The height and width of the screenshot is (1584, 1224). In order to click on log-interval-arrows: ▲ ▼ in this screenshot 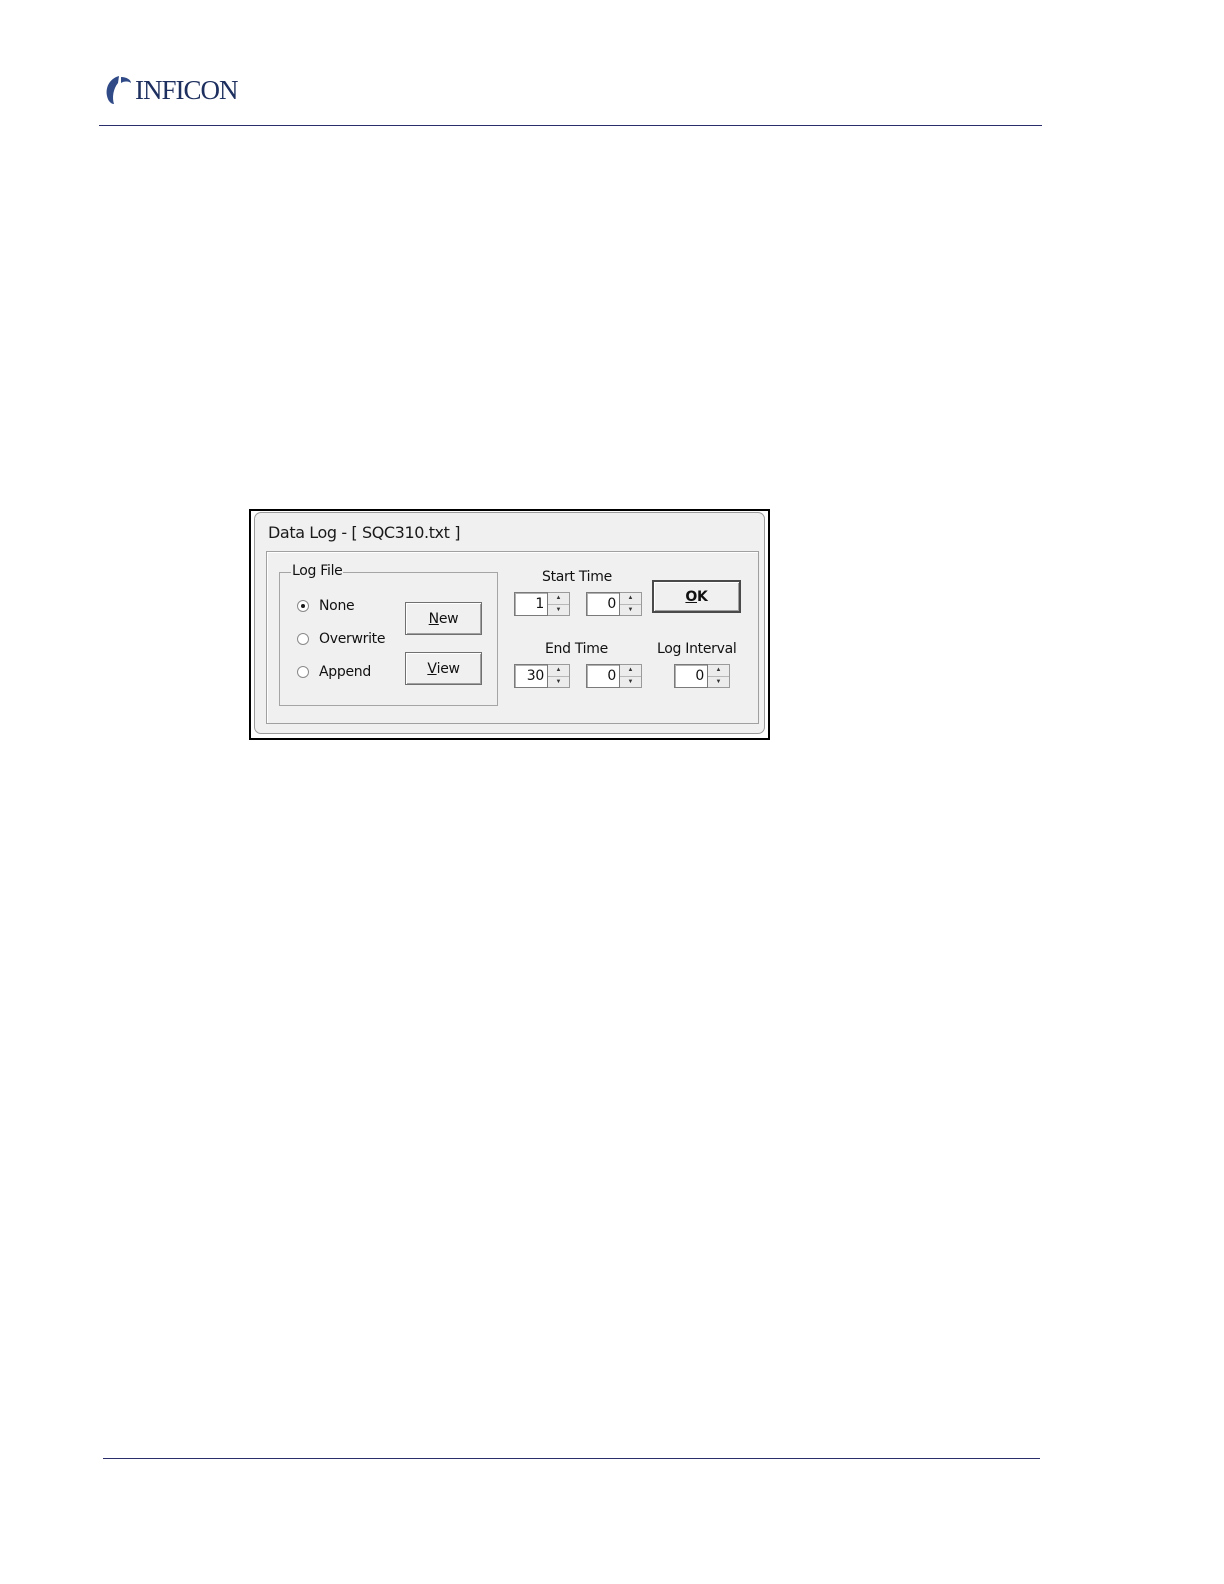, I will do `click(719, 676)`.